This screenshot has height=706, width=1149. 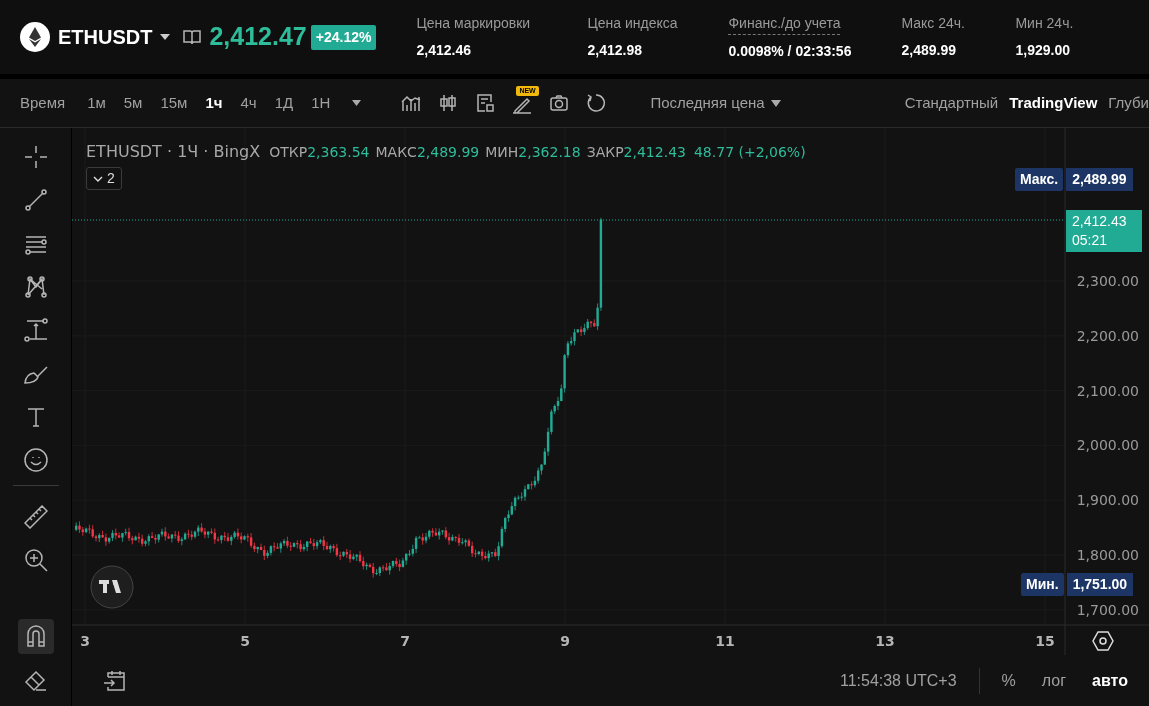 What do you see at coordinates (284, 103) in the screenshot?
I see `interval-tab: 1Д` at bounding box center [284, 103].